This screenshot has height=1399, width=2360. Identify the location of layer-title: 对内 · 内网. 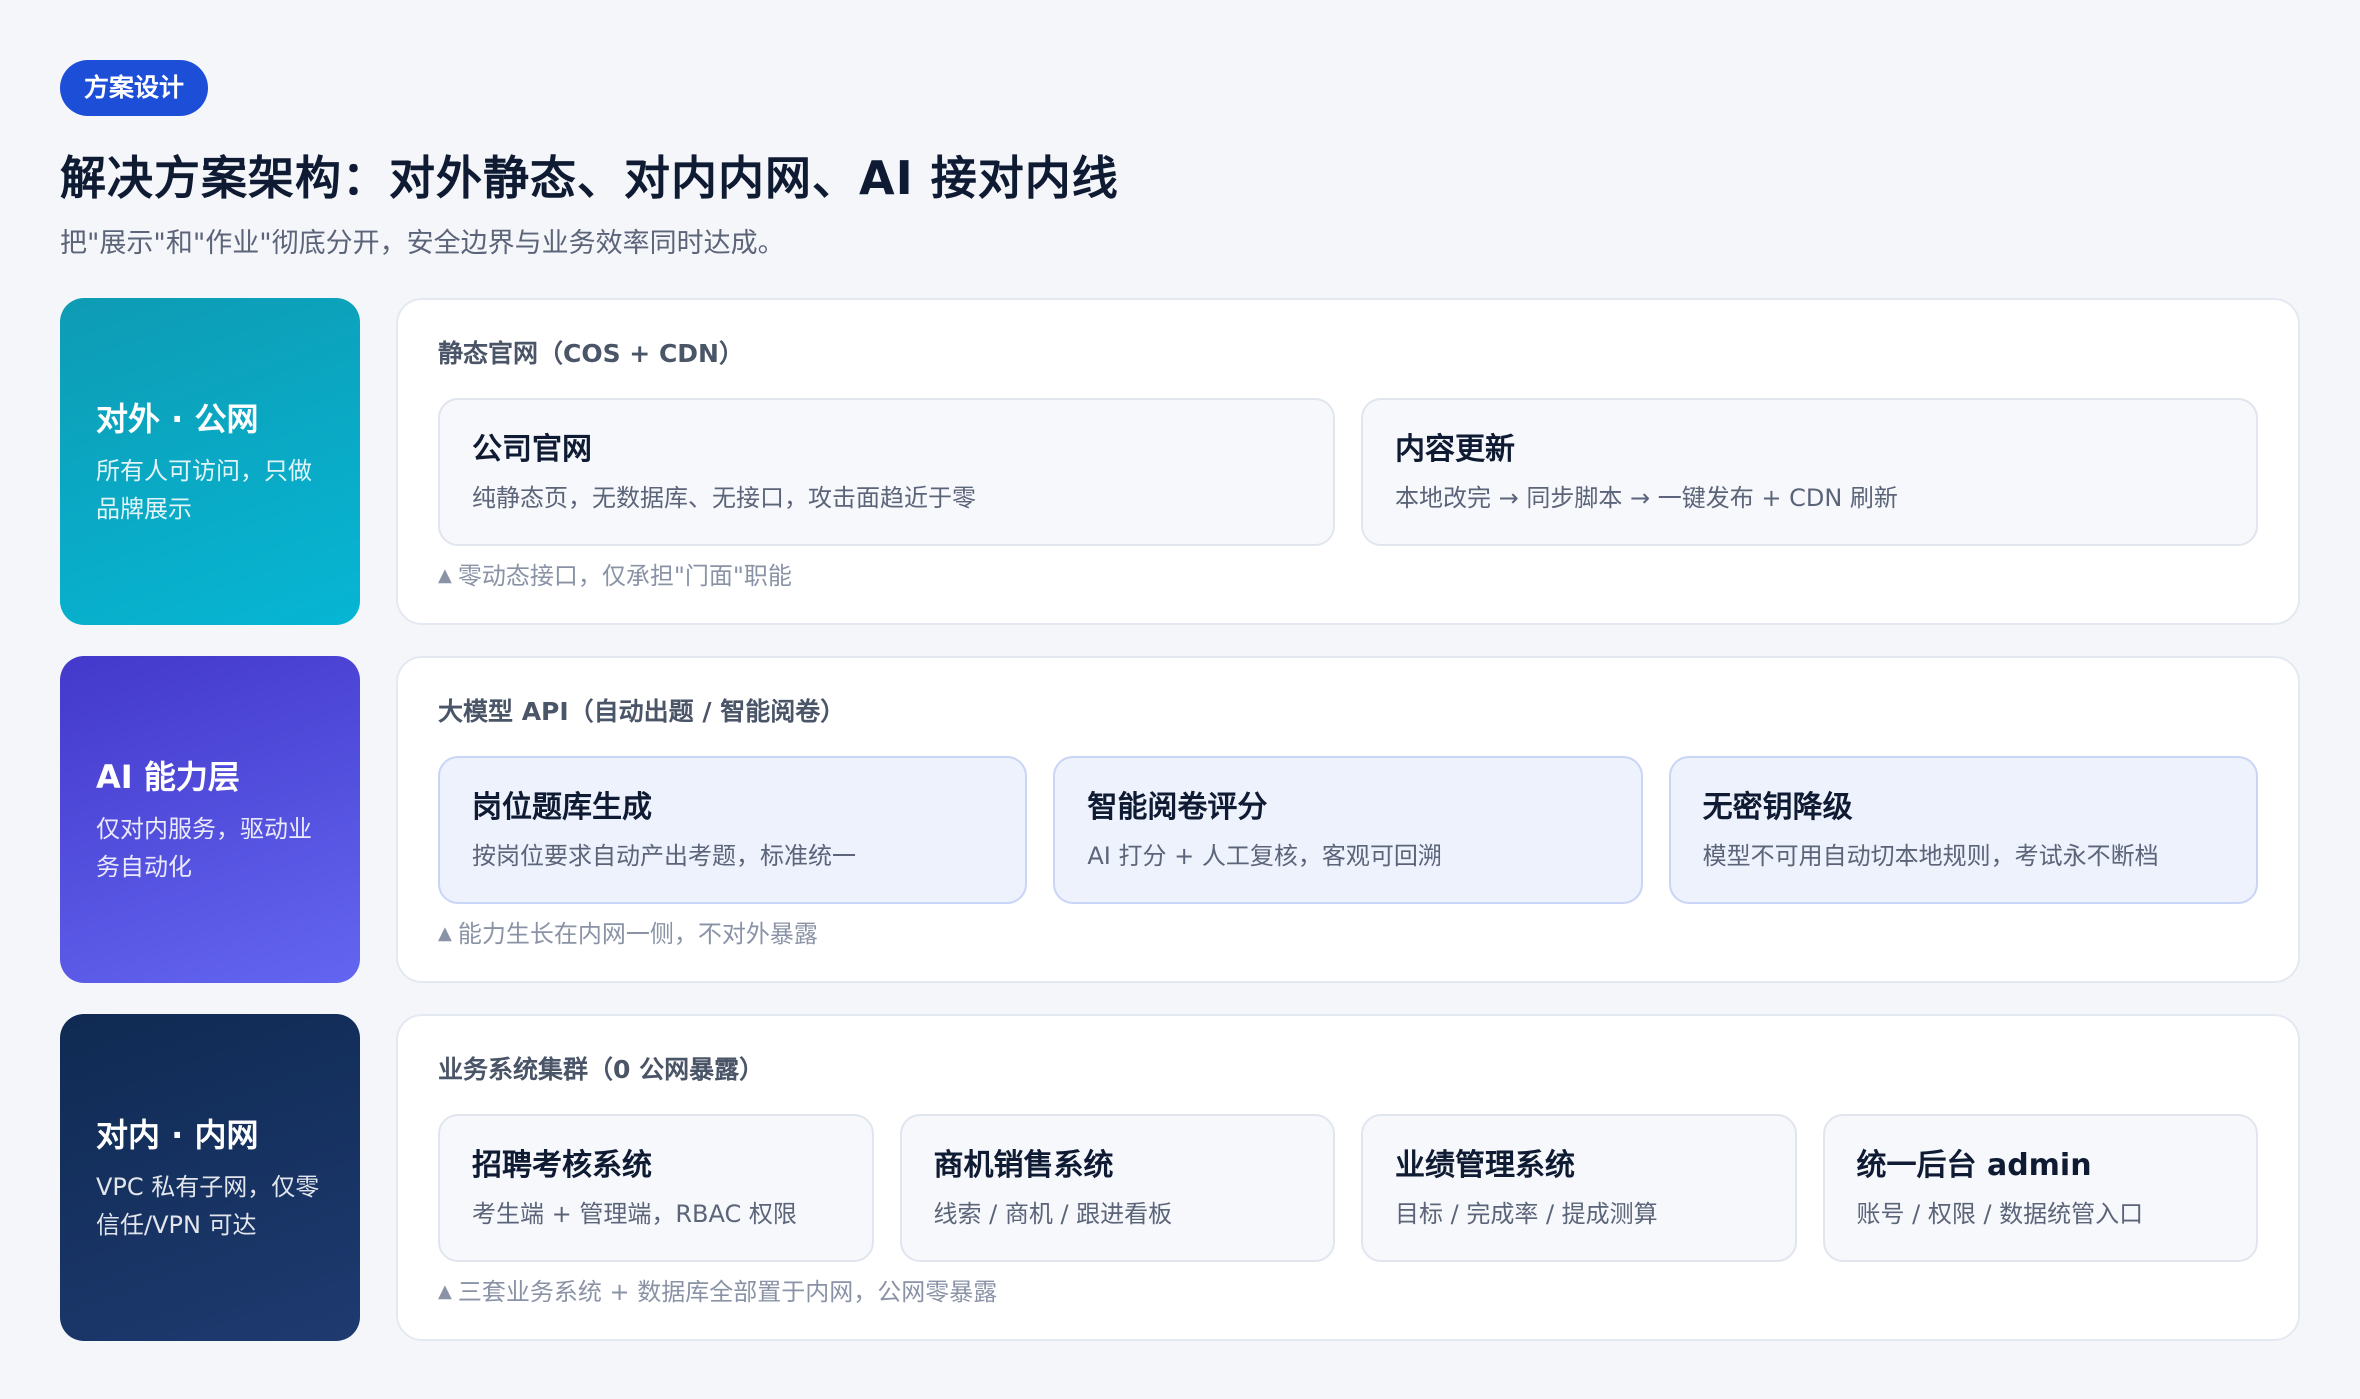
(177, 1134).